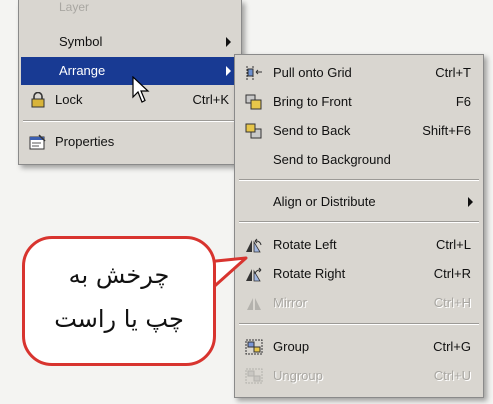  I want to click on menu-item-ungroup: Ungroup Ctrl+U, so click(359, 376).